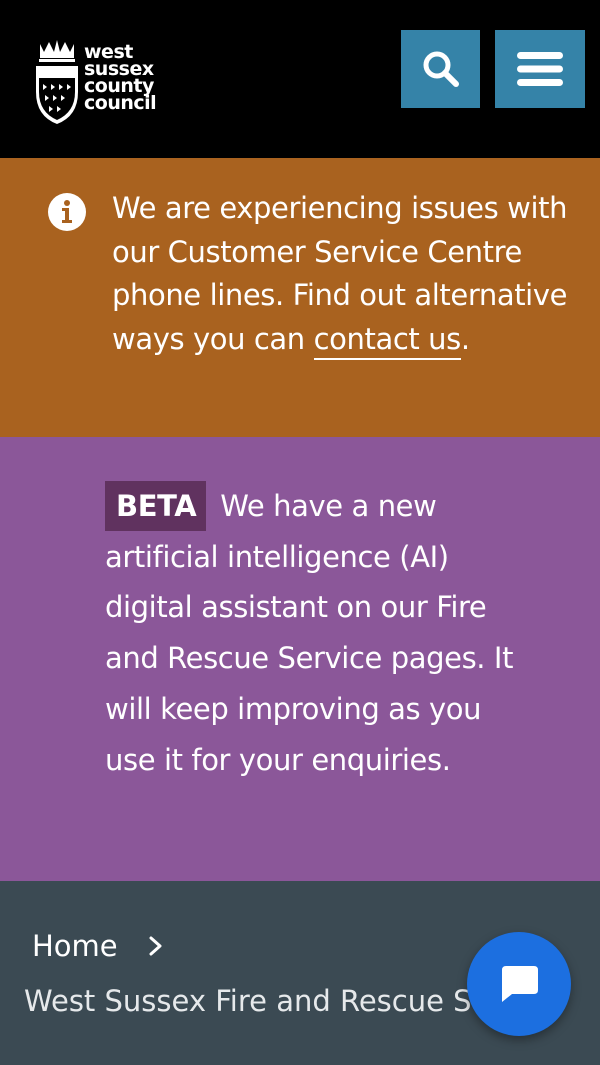 The height and width of the screenshot is (1065, 600). Describe the element at coordinates (465, 338) in the screenshot. I see `alert-suffix: .` at that location.